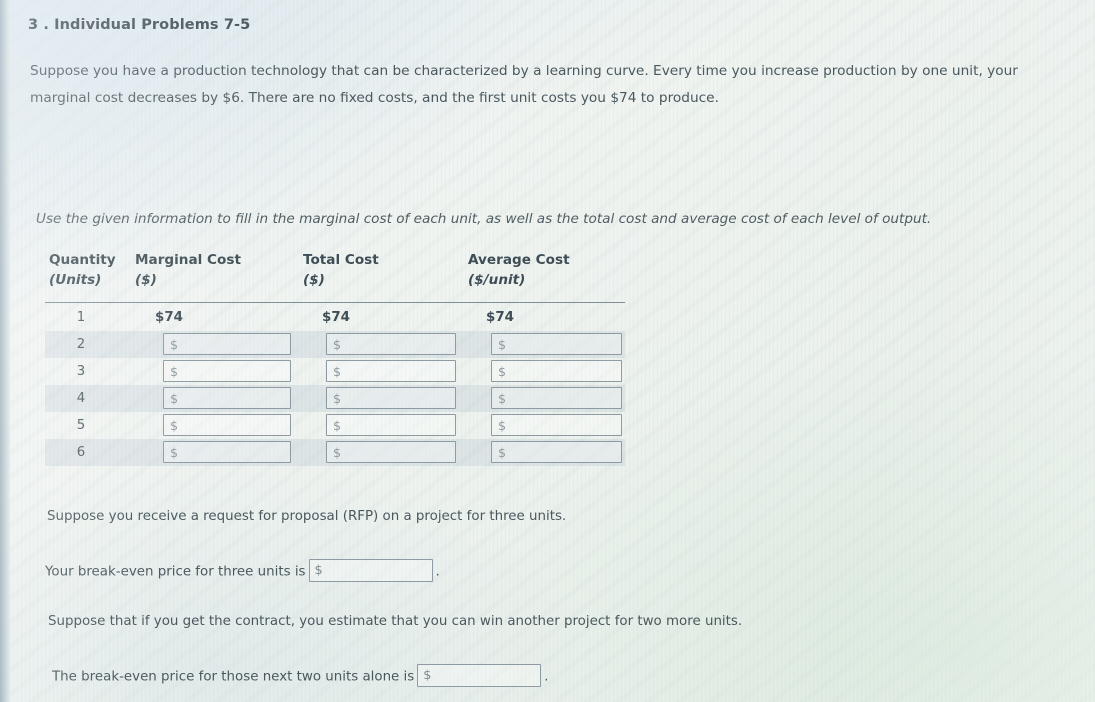 The width and height of the screenshot is (1095, 702). Describe the element at coordinates (556, 398) in the screenshot. I see `average-cost-input-row4: $` at that location.